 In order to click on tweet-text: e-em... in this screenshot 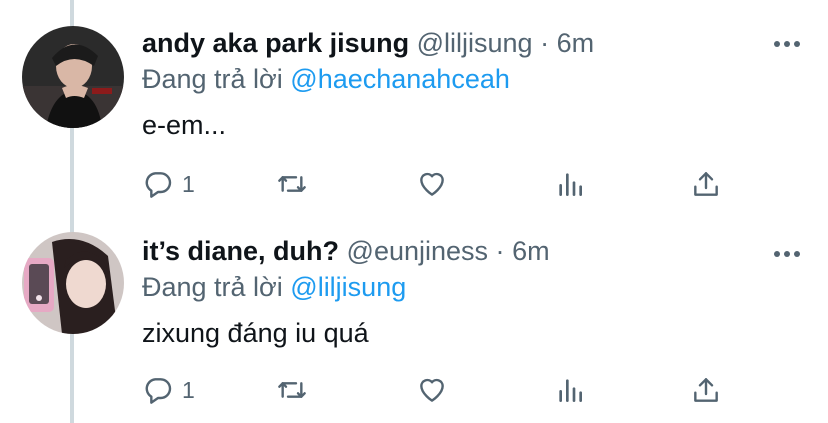, I will do `click(184, 125)`.